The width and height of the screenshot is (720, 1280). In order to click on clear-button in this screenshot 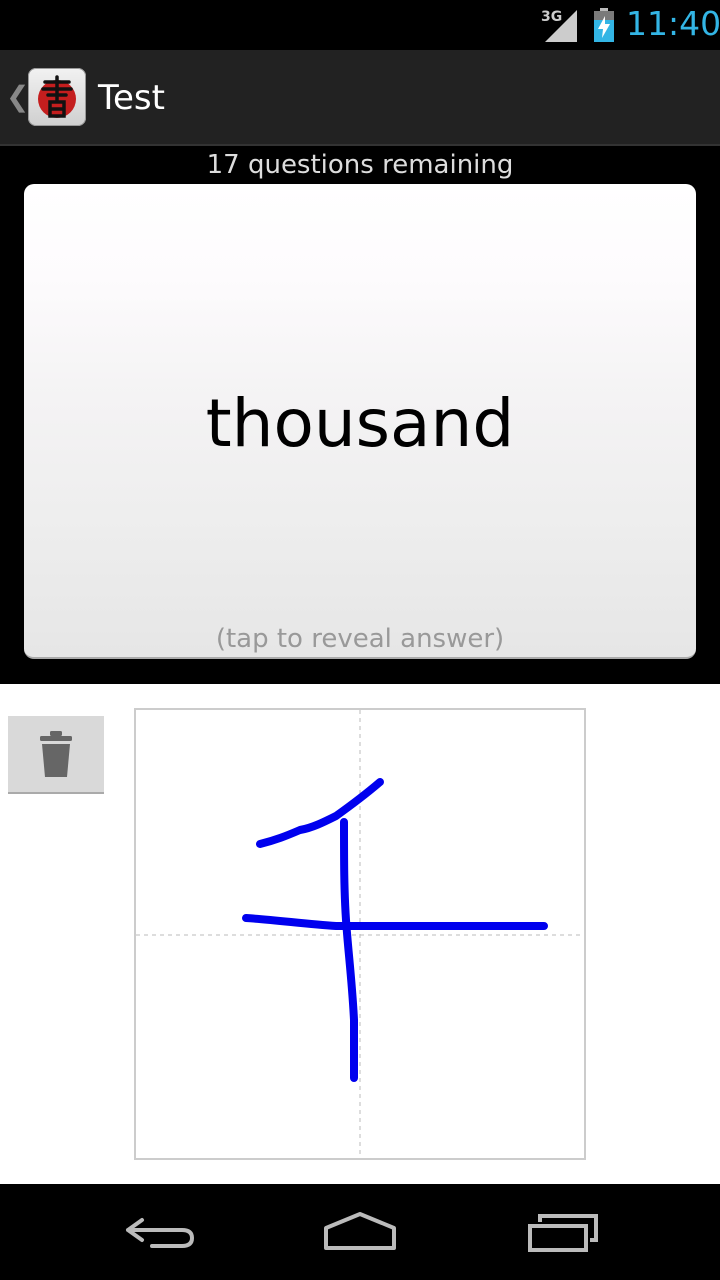, I will do `click(56, 755)`.